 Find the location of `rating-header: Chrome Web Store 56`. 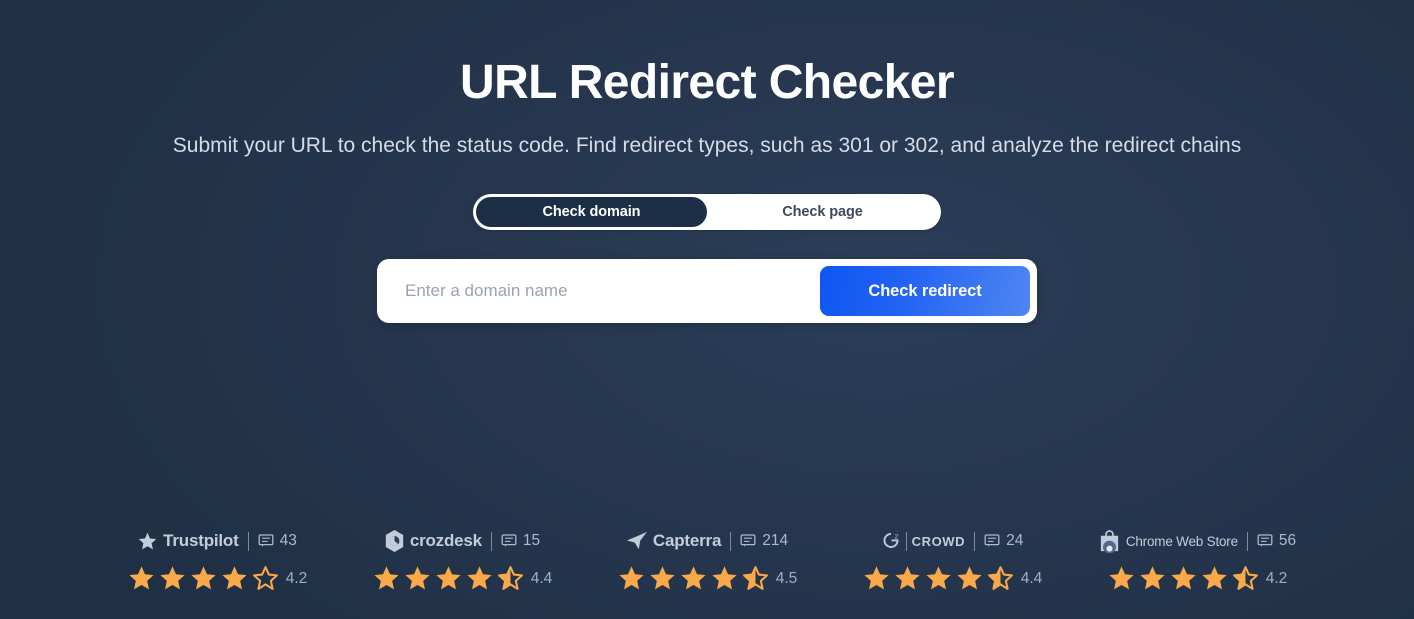

rating-header: Chrome Web Store 56 is located at coordinates (1197, 541).